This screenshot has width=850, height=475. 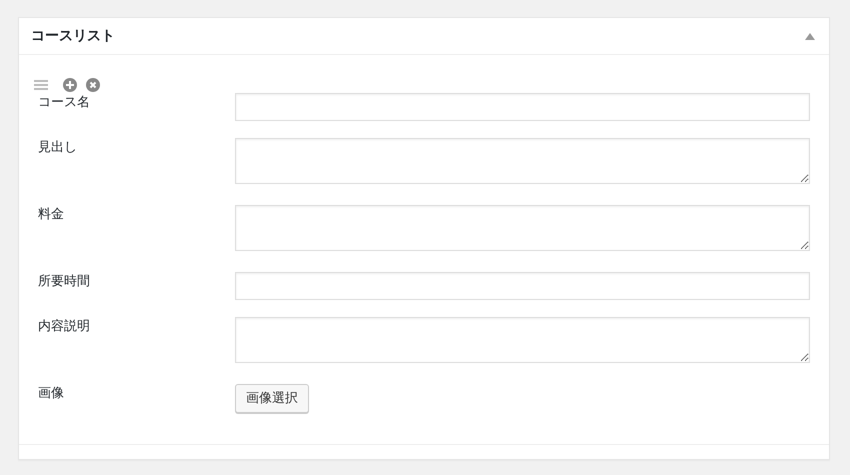 What do you see at coordinates (70, 85) in the screenshot?
I see `add-icon` at bounding box center [70, 85].